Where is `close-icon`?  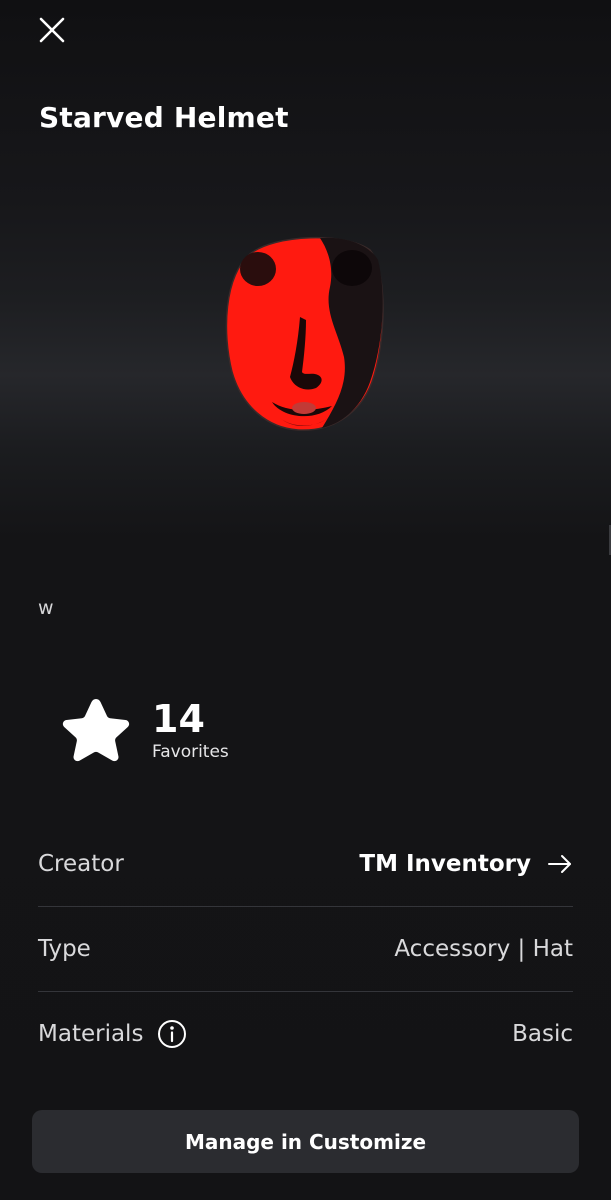
close-icon is located at coordinates (52, 30).